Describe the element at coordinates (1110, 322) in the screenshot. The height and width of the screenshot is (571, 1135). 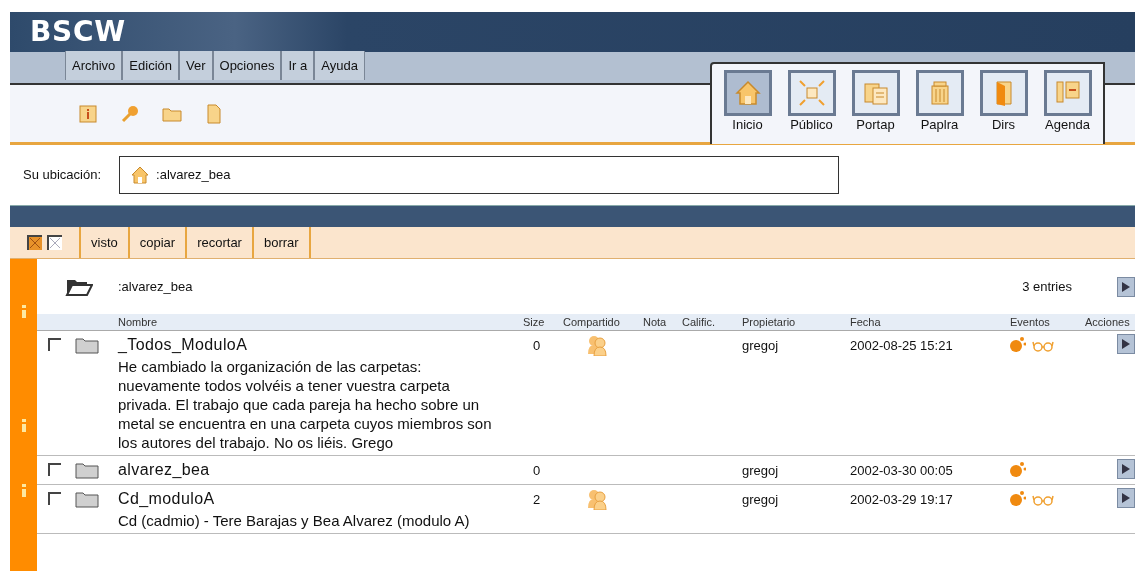
I see `column-header: Acciones` at that location.